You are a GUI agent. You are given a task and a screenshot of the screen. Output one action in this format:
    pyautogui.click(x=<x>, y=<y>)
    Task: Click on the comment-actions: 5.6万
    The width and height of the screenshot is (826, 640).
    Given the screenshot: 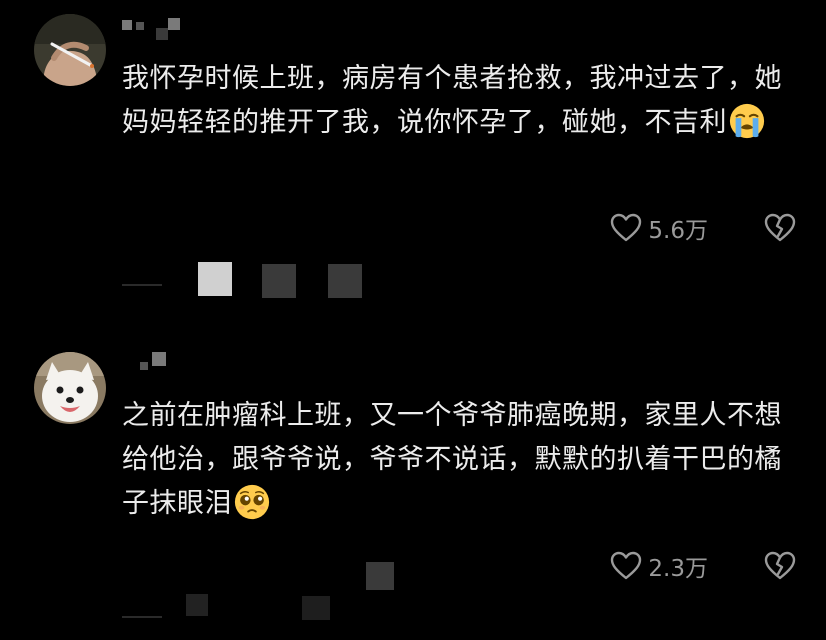 What is the action you would take?
    pyautogui.click(x=703, y=228)
    